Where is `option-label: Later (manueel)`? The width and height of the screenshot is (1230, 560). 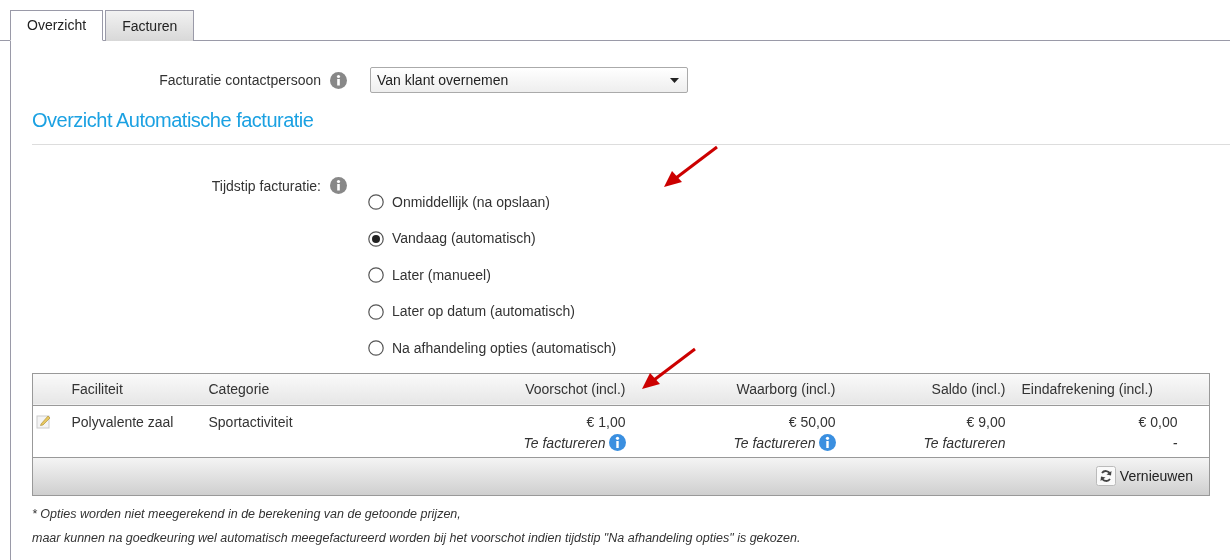 option-label: Later (manueel) is located at coordinates (441, 275).